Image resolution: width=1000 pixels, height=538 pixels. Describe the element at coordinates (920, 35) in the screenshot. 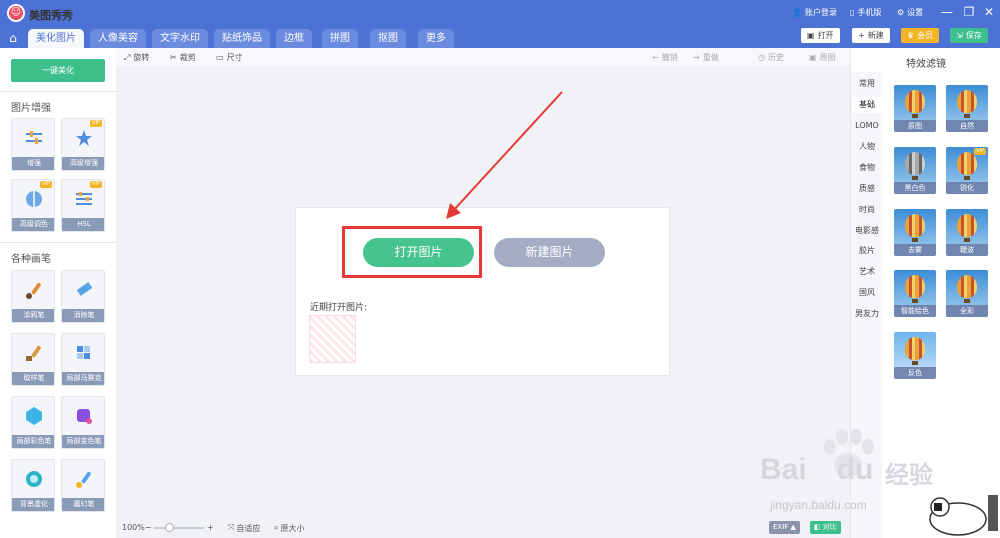

I see `member-button: ♛ 会员` at that location.